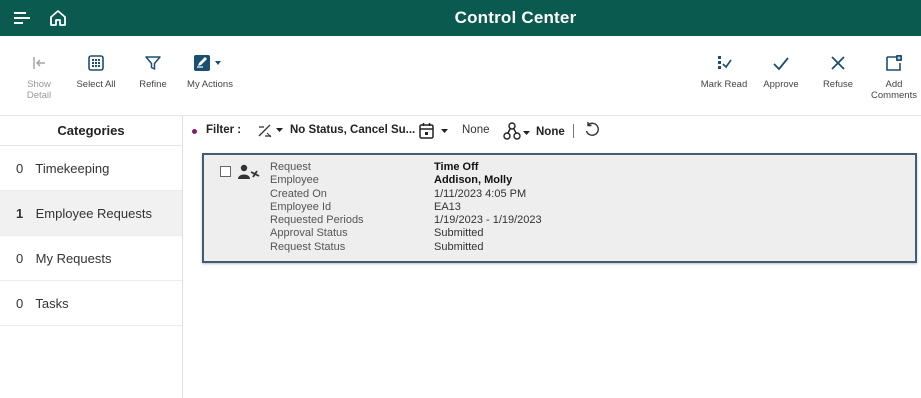 This screenshot has width=921, height=398. I want to click on field-label: Created On, so click(298, 193).